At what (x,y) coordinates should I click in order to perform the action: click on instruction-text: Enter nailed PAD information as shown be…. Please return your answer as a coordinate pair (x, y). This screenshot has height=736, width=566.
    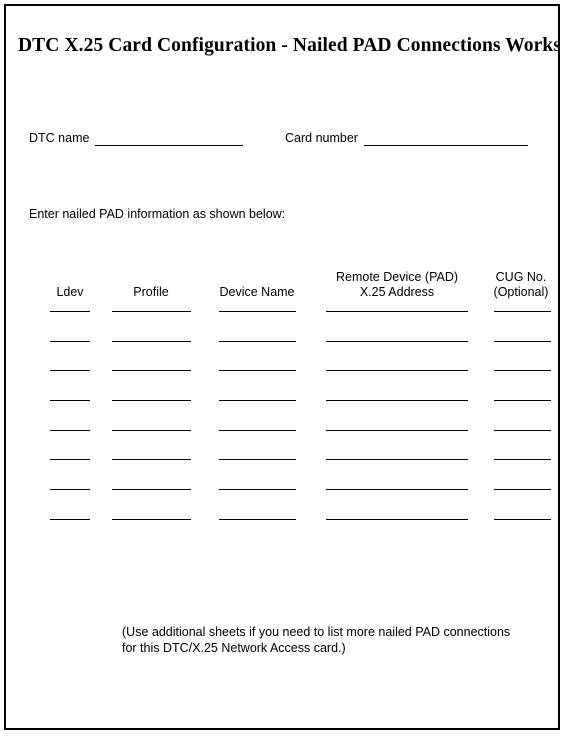
    Looking at the image, I should click on (157, 214).